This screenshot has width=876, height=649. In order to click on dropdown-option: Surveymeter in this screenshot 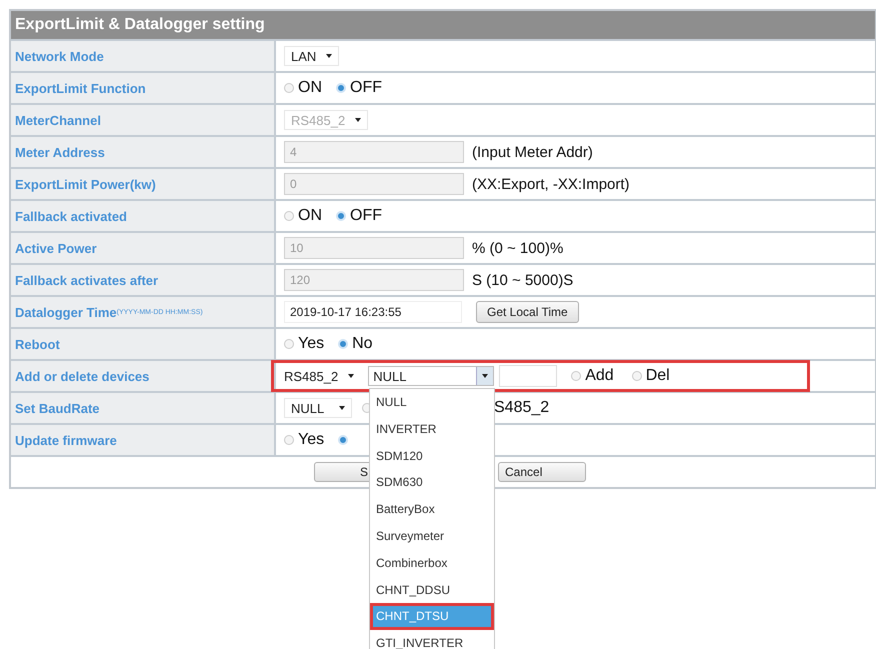, I will do `click(432, 536)`.